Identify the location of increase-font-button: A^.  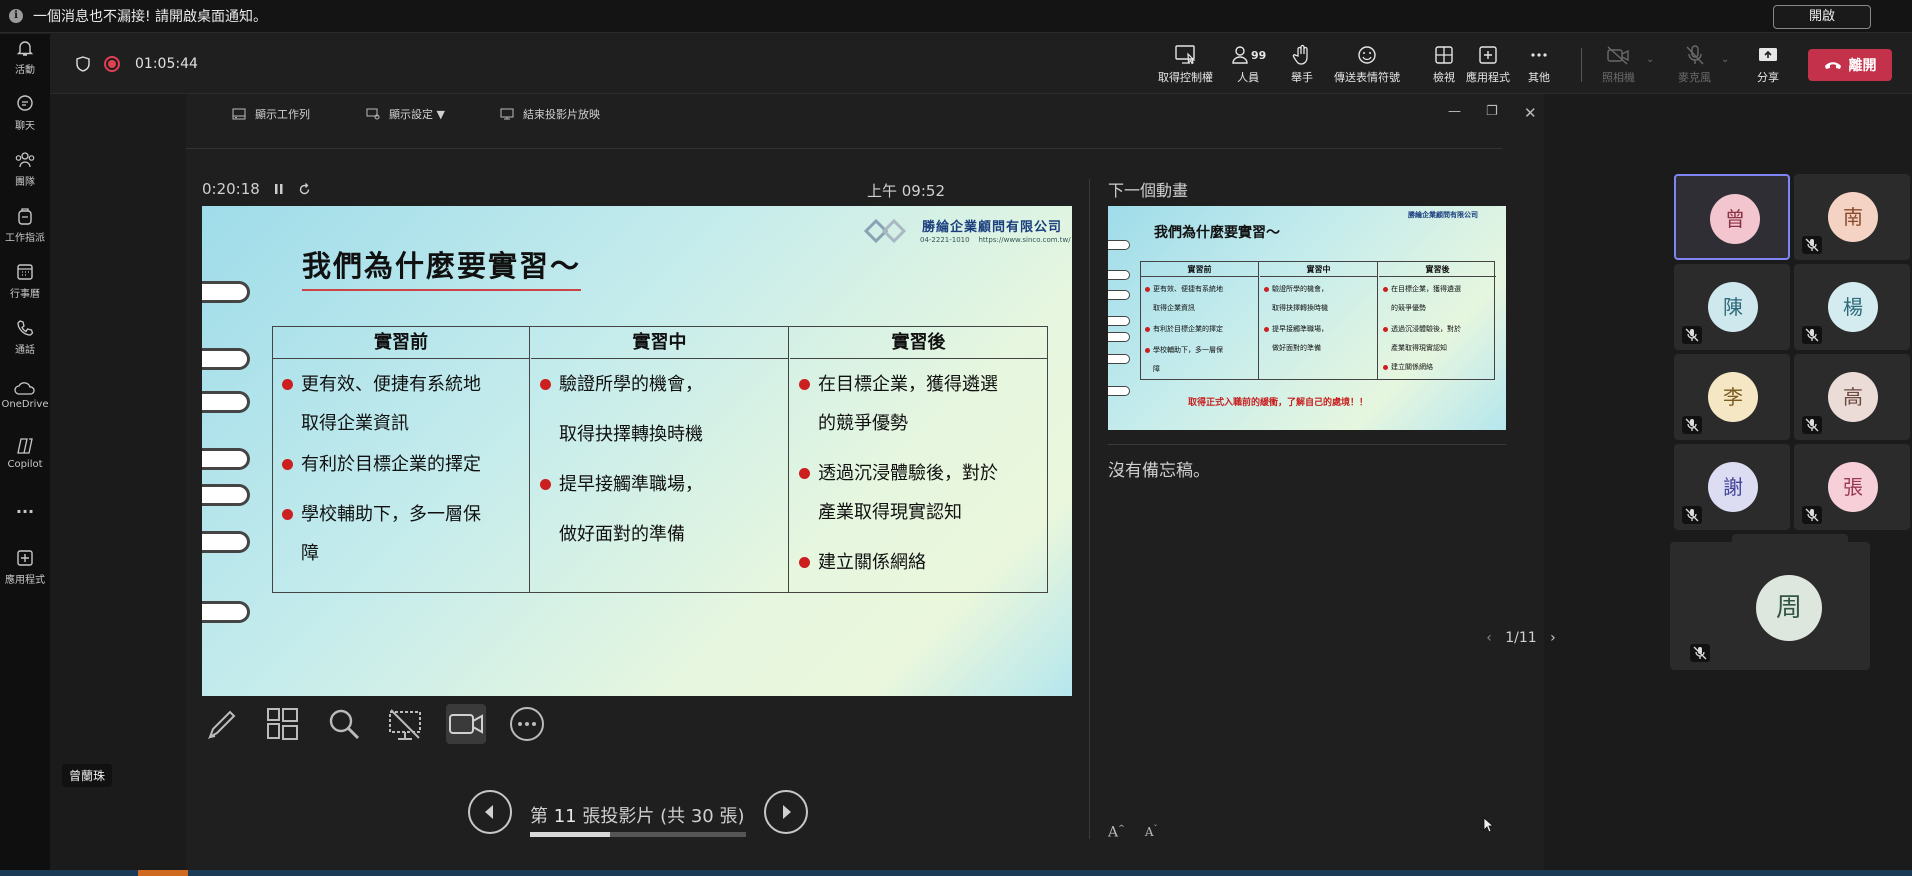
(1116, 832).